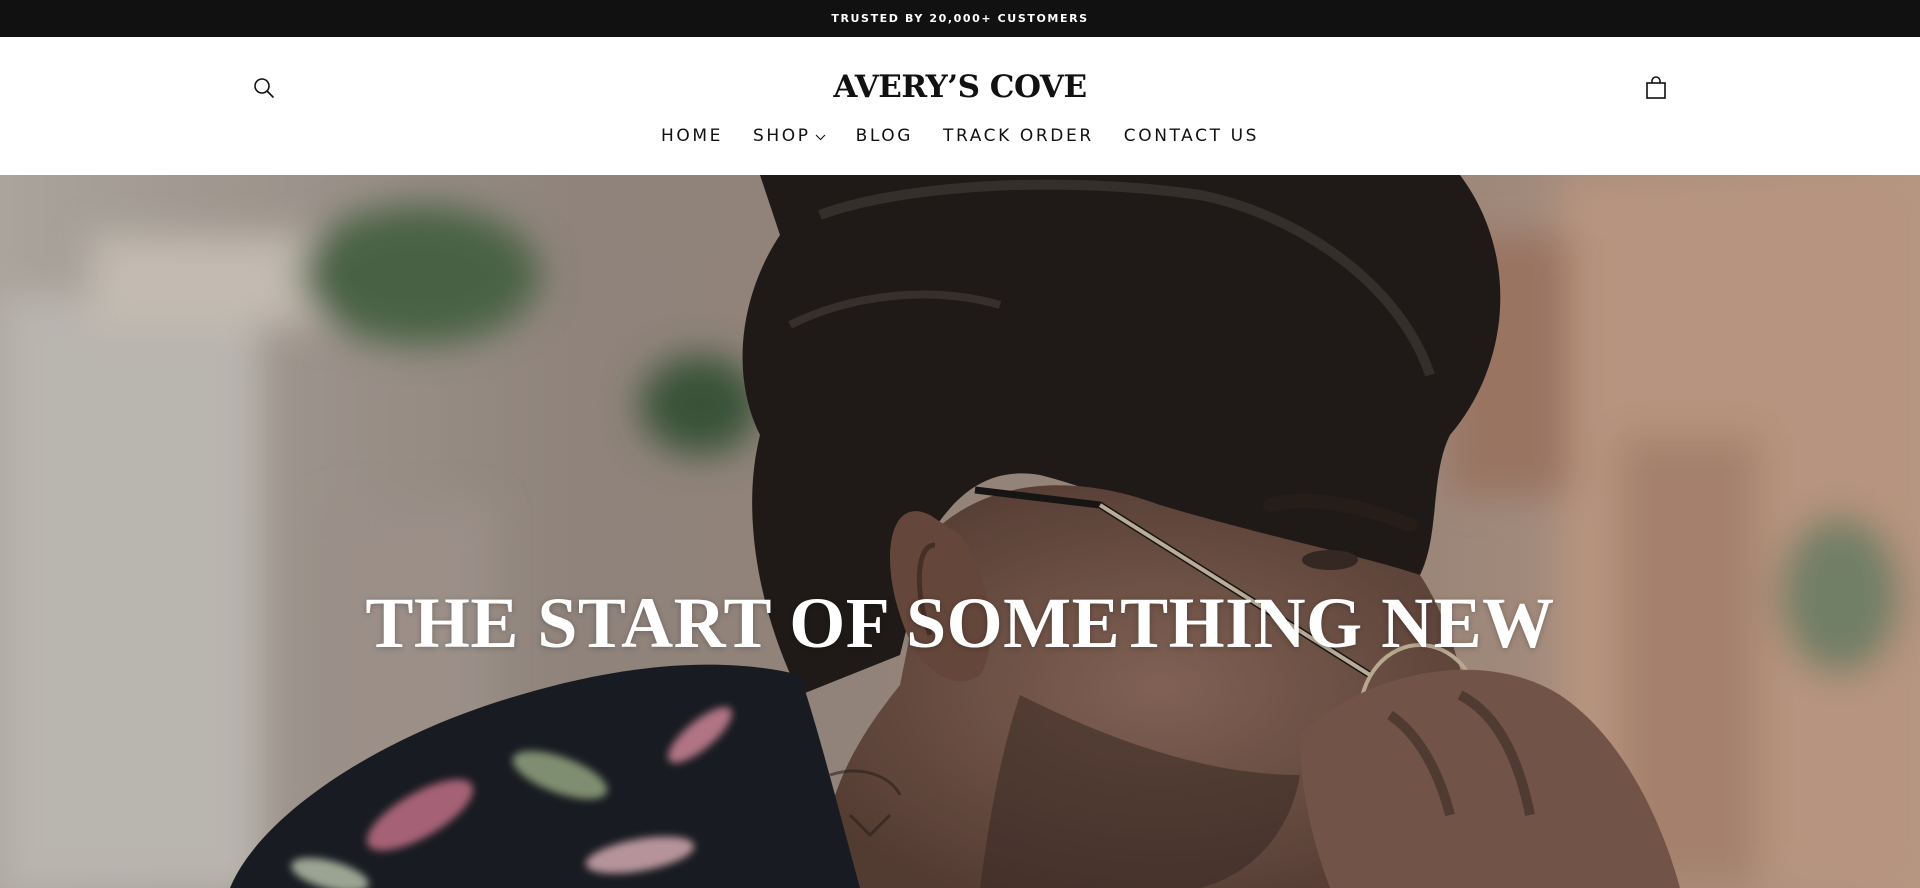 The image size is (1920, 888). I want to click on nav-item-label: BLOG, so click(884, 136).